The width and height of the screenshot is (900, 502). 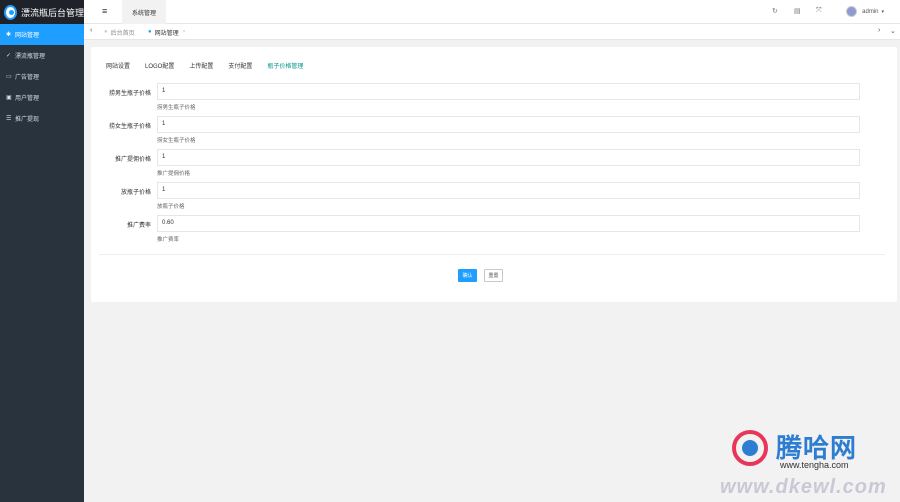 I want to click on watermark-logo-icon, so click(x=750, y=448).